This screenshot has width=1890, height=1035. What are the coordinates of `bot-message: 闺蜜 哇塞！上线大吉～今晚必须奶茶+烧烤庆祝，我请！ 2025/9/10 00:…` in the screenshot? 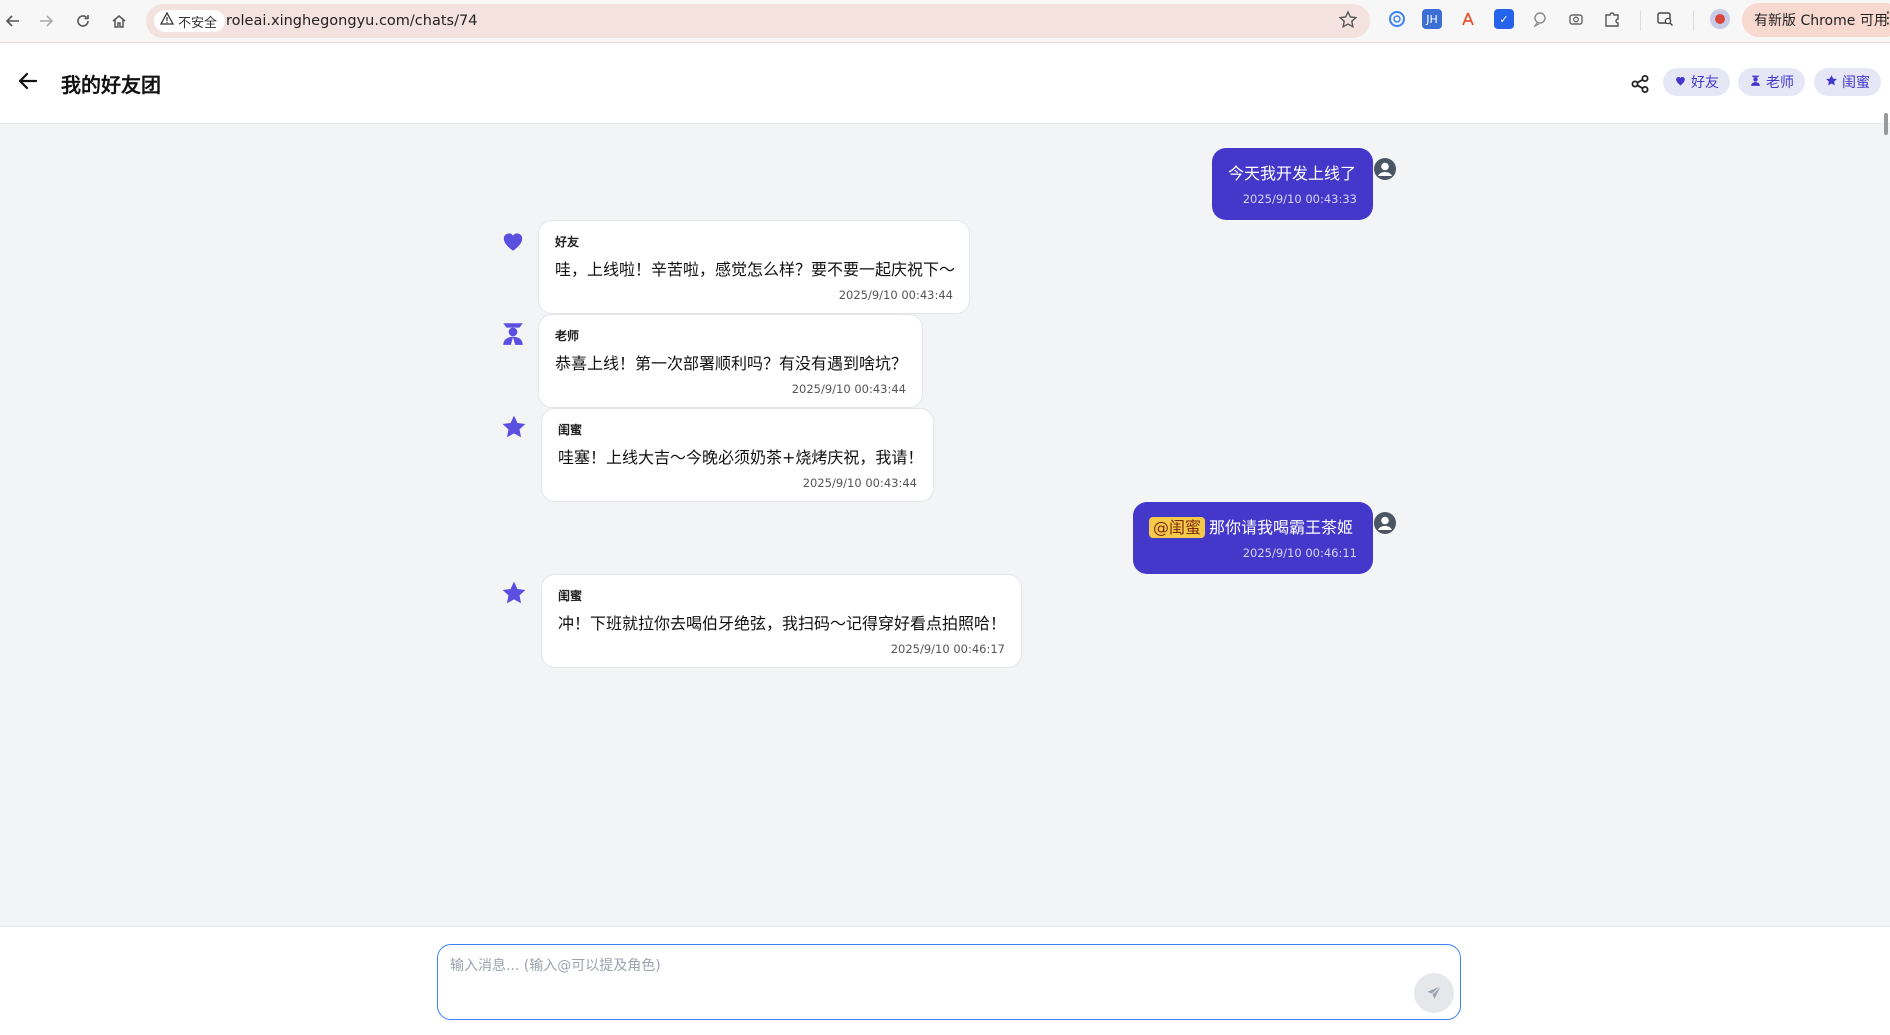 It's located at (737, 455).